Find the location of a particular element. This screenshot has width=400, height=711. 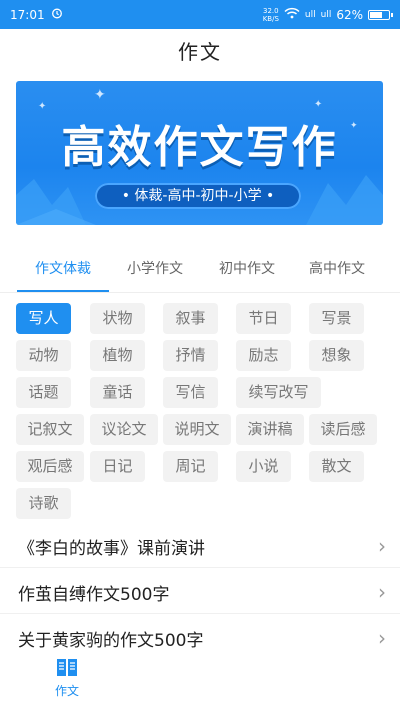

bottom-nav: 作文 is located at coordinates (200, 683).